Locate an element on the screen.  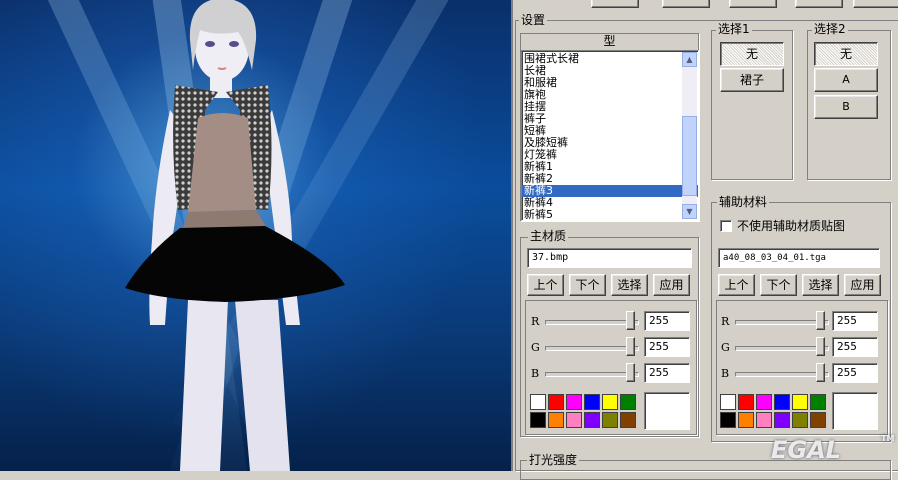
aux-b-slider-track is located at coordinates (782, 374).